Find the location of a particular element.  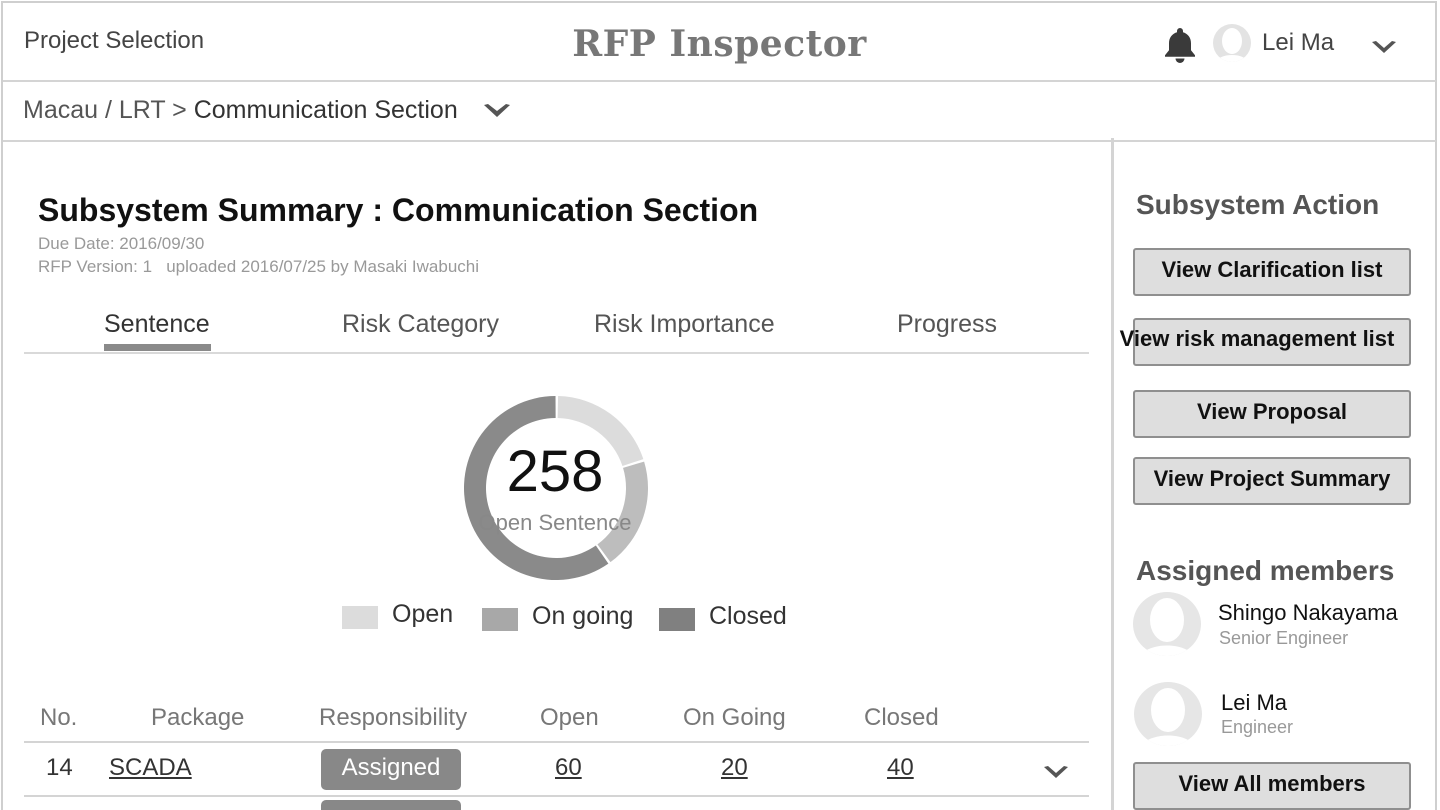

user-avatar is located at coordinates (1232, 43).